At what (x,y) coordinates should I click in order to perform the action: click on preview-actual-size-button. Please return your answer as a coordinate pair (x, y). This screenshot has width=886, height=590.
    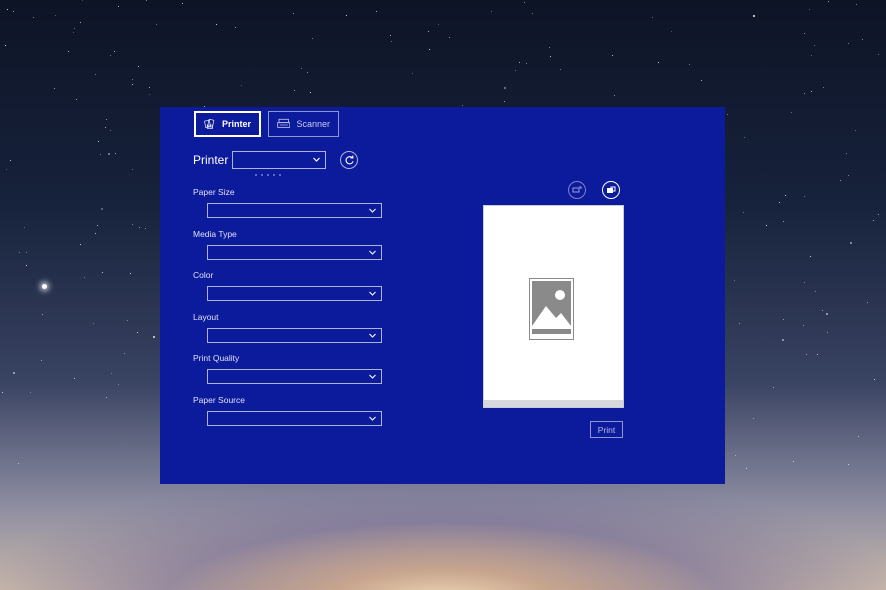
    Looking at the image, I should click on (611, 190).